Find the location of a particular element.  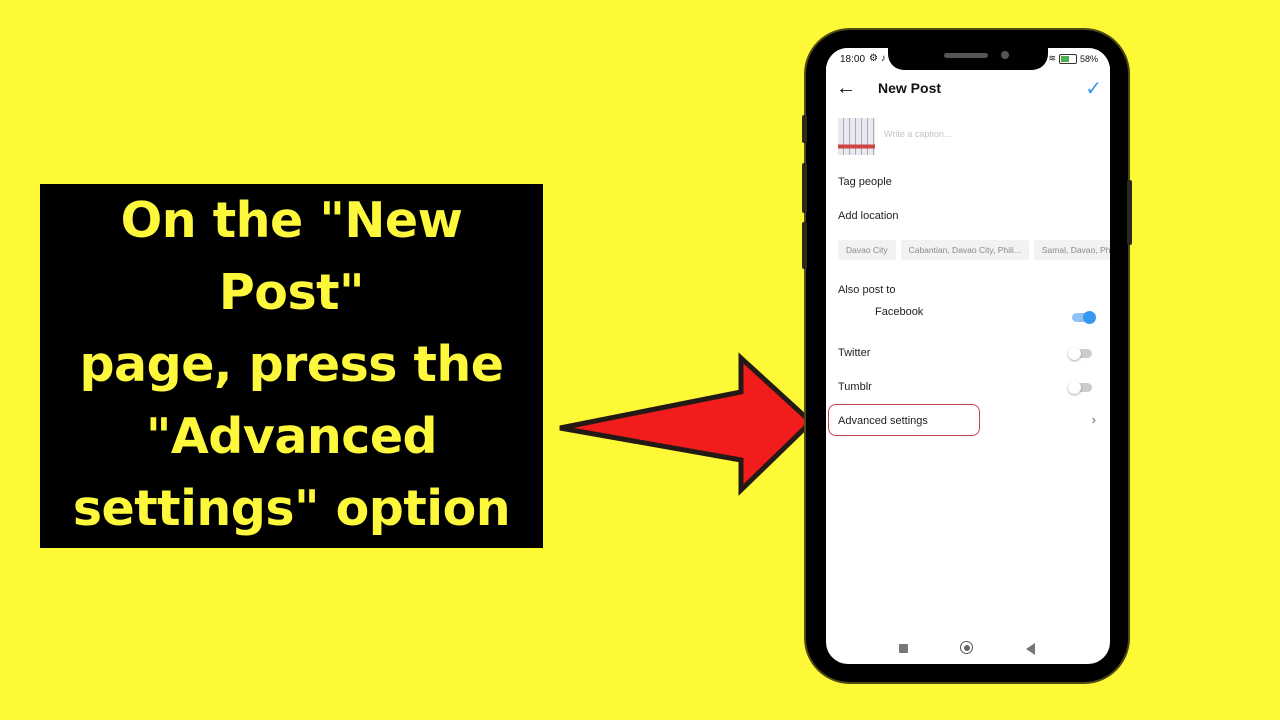

facebook-label: Facebook is located at coordinates (899, 312).